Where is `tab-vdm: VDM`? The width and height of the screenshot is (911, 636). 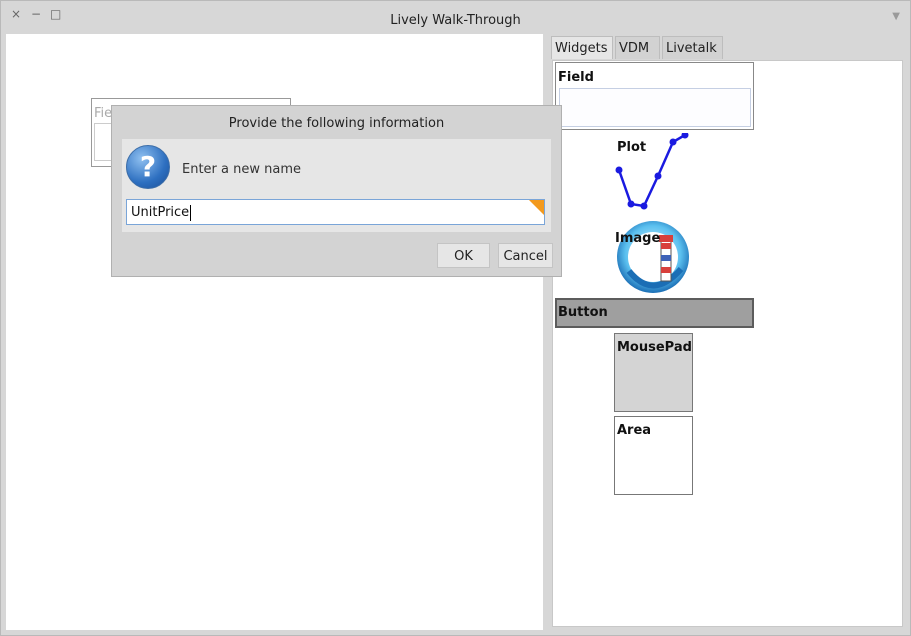 tab-vdm: VDM is located at coordinates (637, 47).